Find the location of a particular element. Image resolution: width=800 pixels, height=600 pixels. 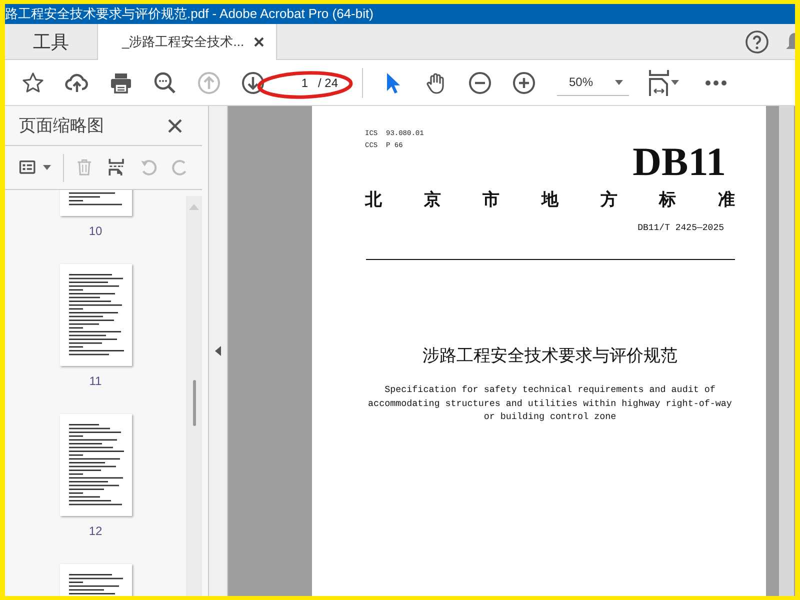

fit-page-icon is located at coordinates (659, 83).